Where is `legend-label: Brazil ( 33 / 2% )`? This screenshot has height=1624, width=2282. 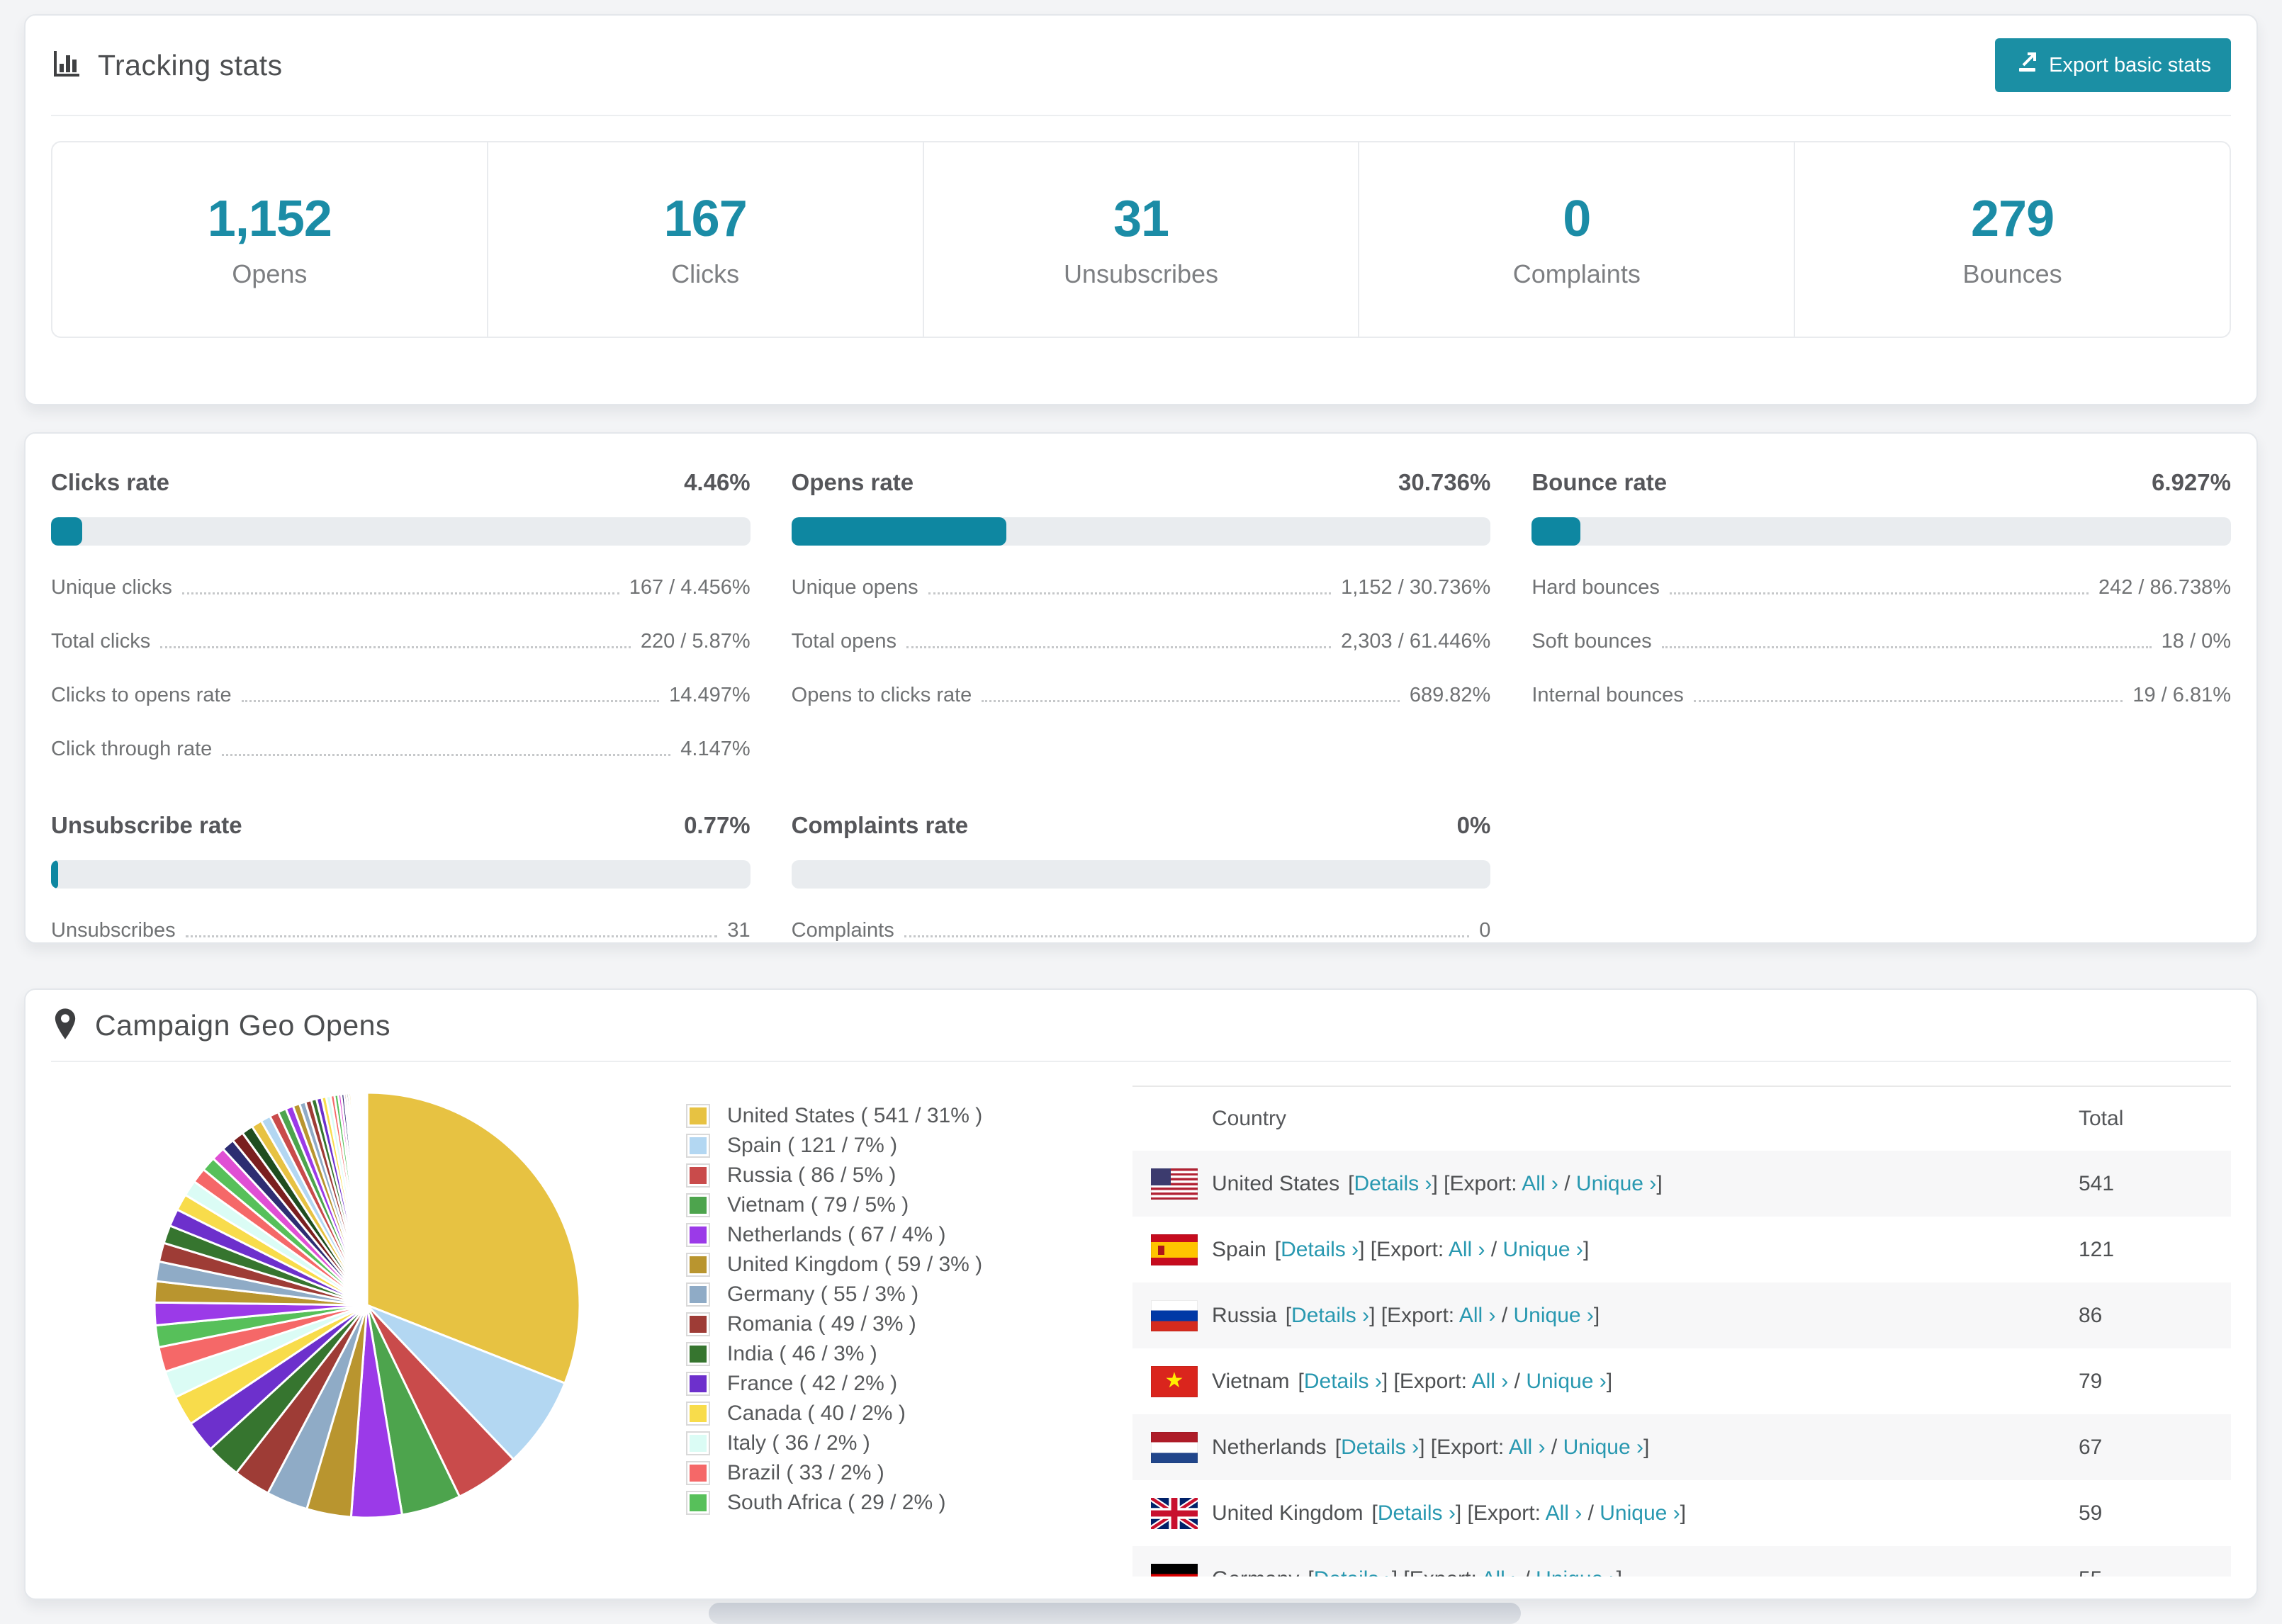
legend-label: Brazil ( 33 / 2% ) is located at coordinates (806, 1473).